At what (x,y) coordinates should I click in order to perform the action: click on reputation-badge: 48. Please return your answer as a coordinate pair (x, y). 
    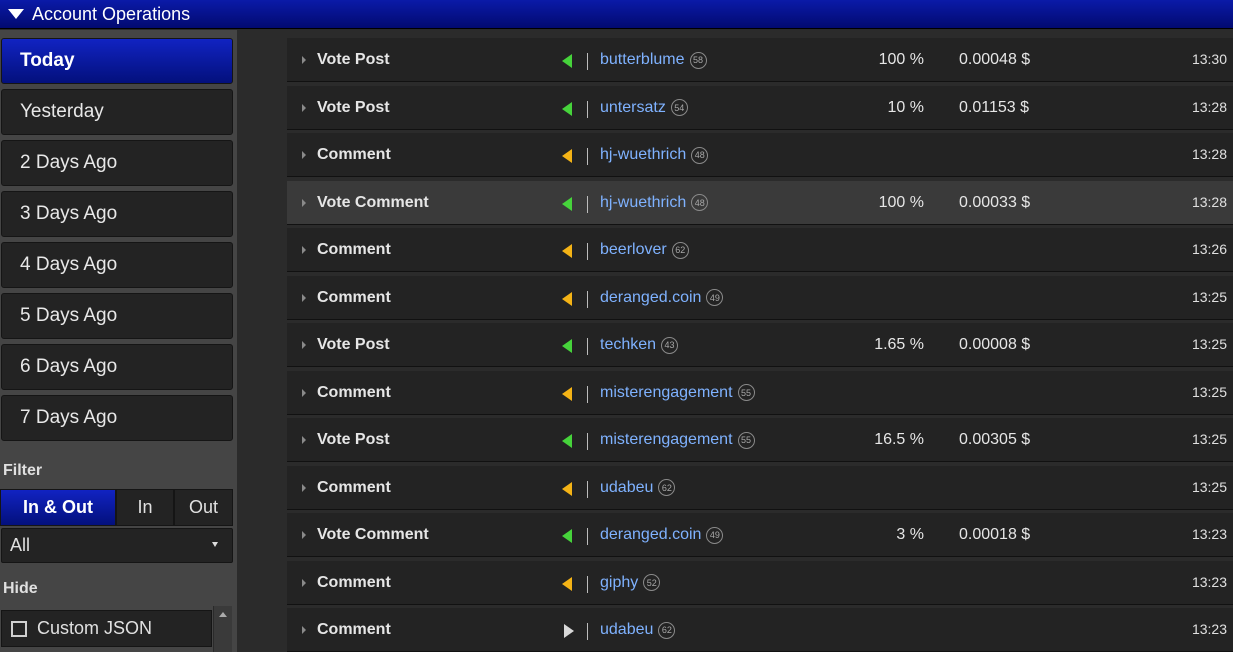
    Looking at the image, I should click on (700, 202).